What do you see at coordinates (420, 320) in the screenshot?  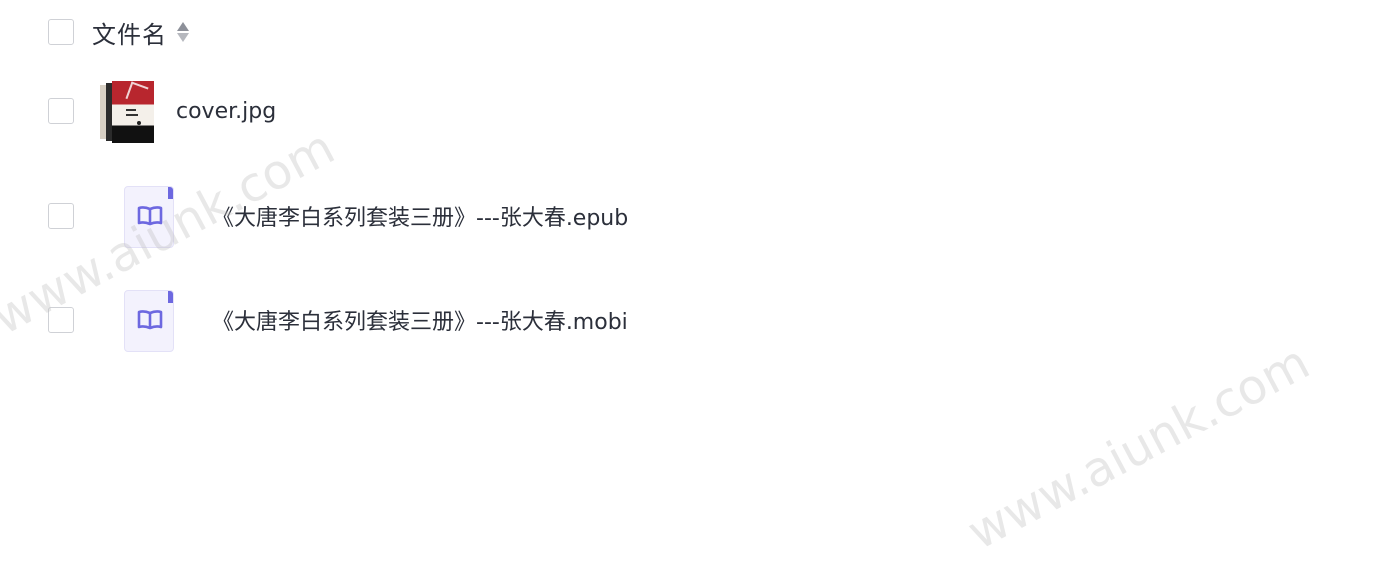 I see `file-name: 《大唐李白系列套装三册》---张大春.mobi` at bounding box center [420, 320].